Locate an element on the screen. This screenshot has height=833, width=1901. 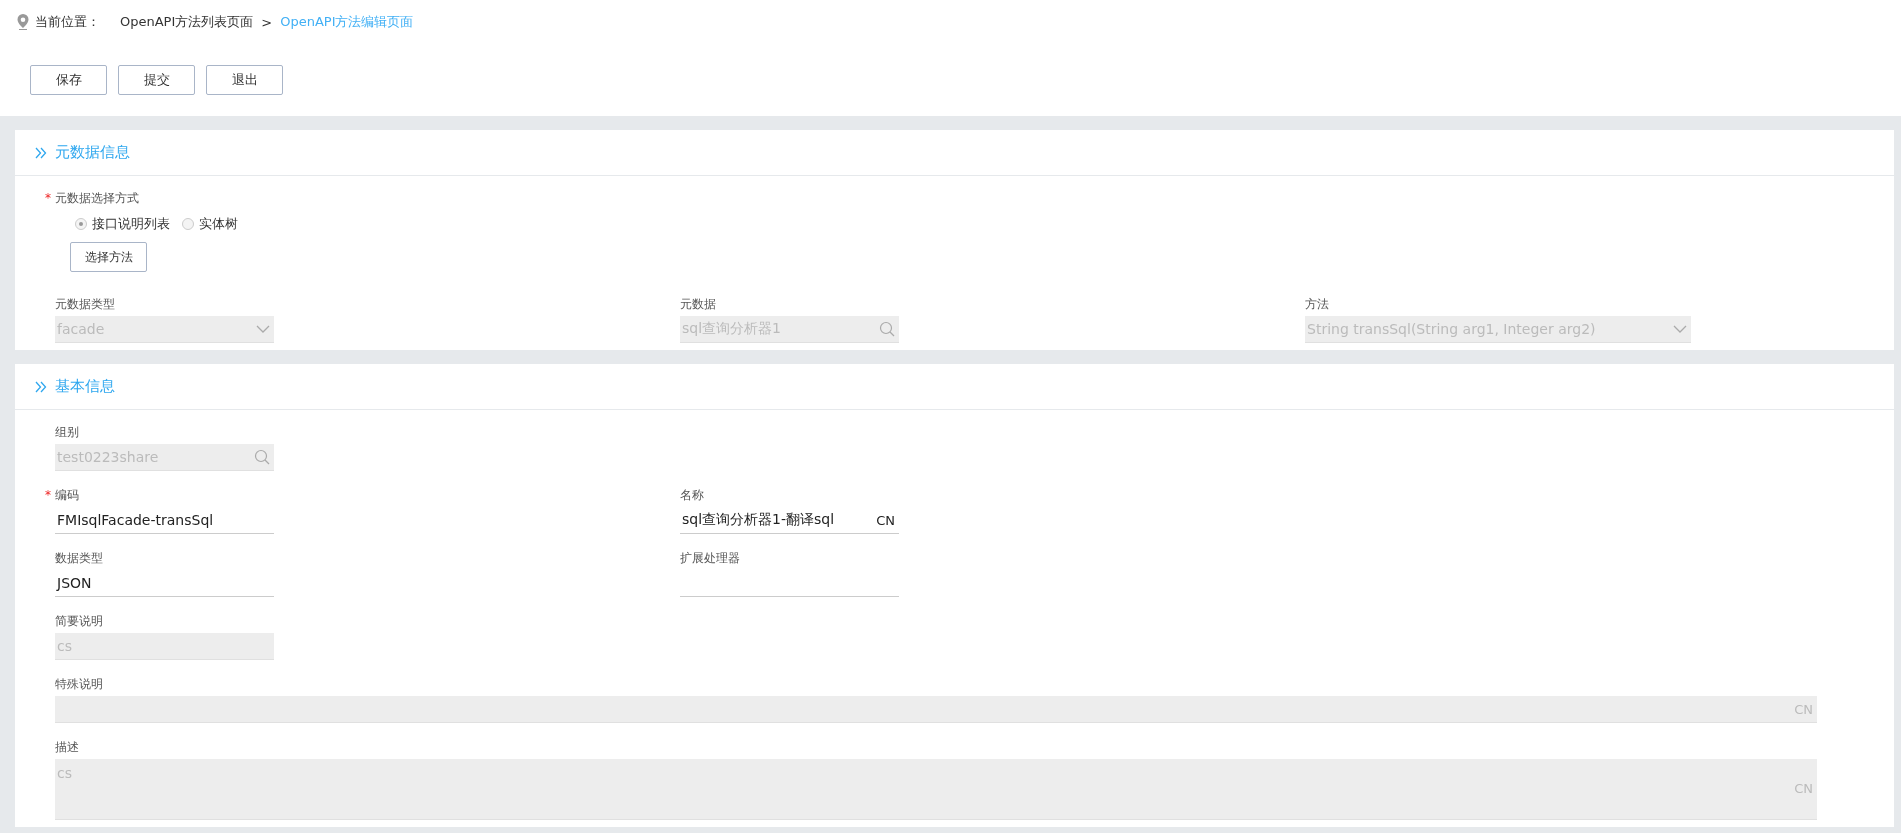
toolbar-button: 退出 is located at coordinates (244, 80).